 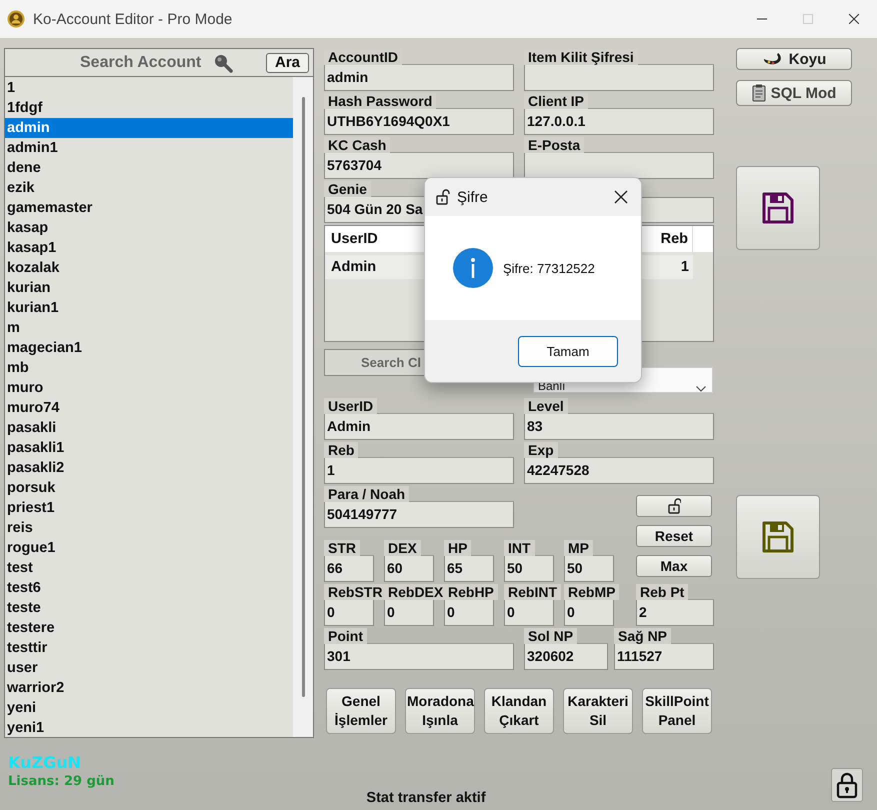 What do you see at coordinates (854, 19) in the screenshot?
I see `close-icon` at bounding box center [854, 19].